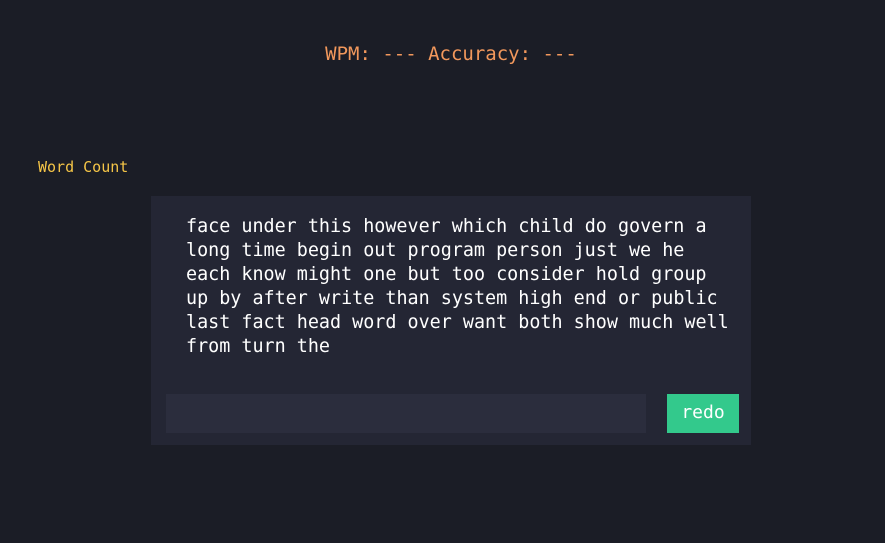 Image resolution: width=885 pixels, height=543 pixels. I want to click on stats-display: WPM: --- Accuracy: ---, so click(451, 54).